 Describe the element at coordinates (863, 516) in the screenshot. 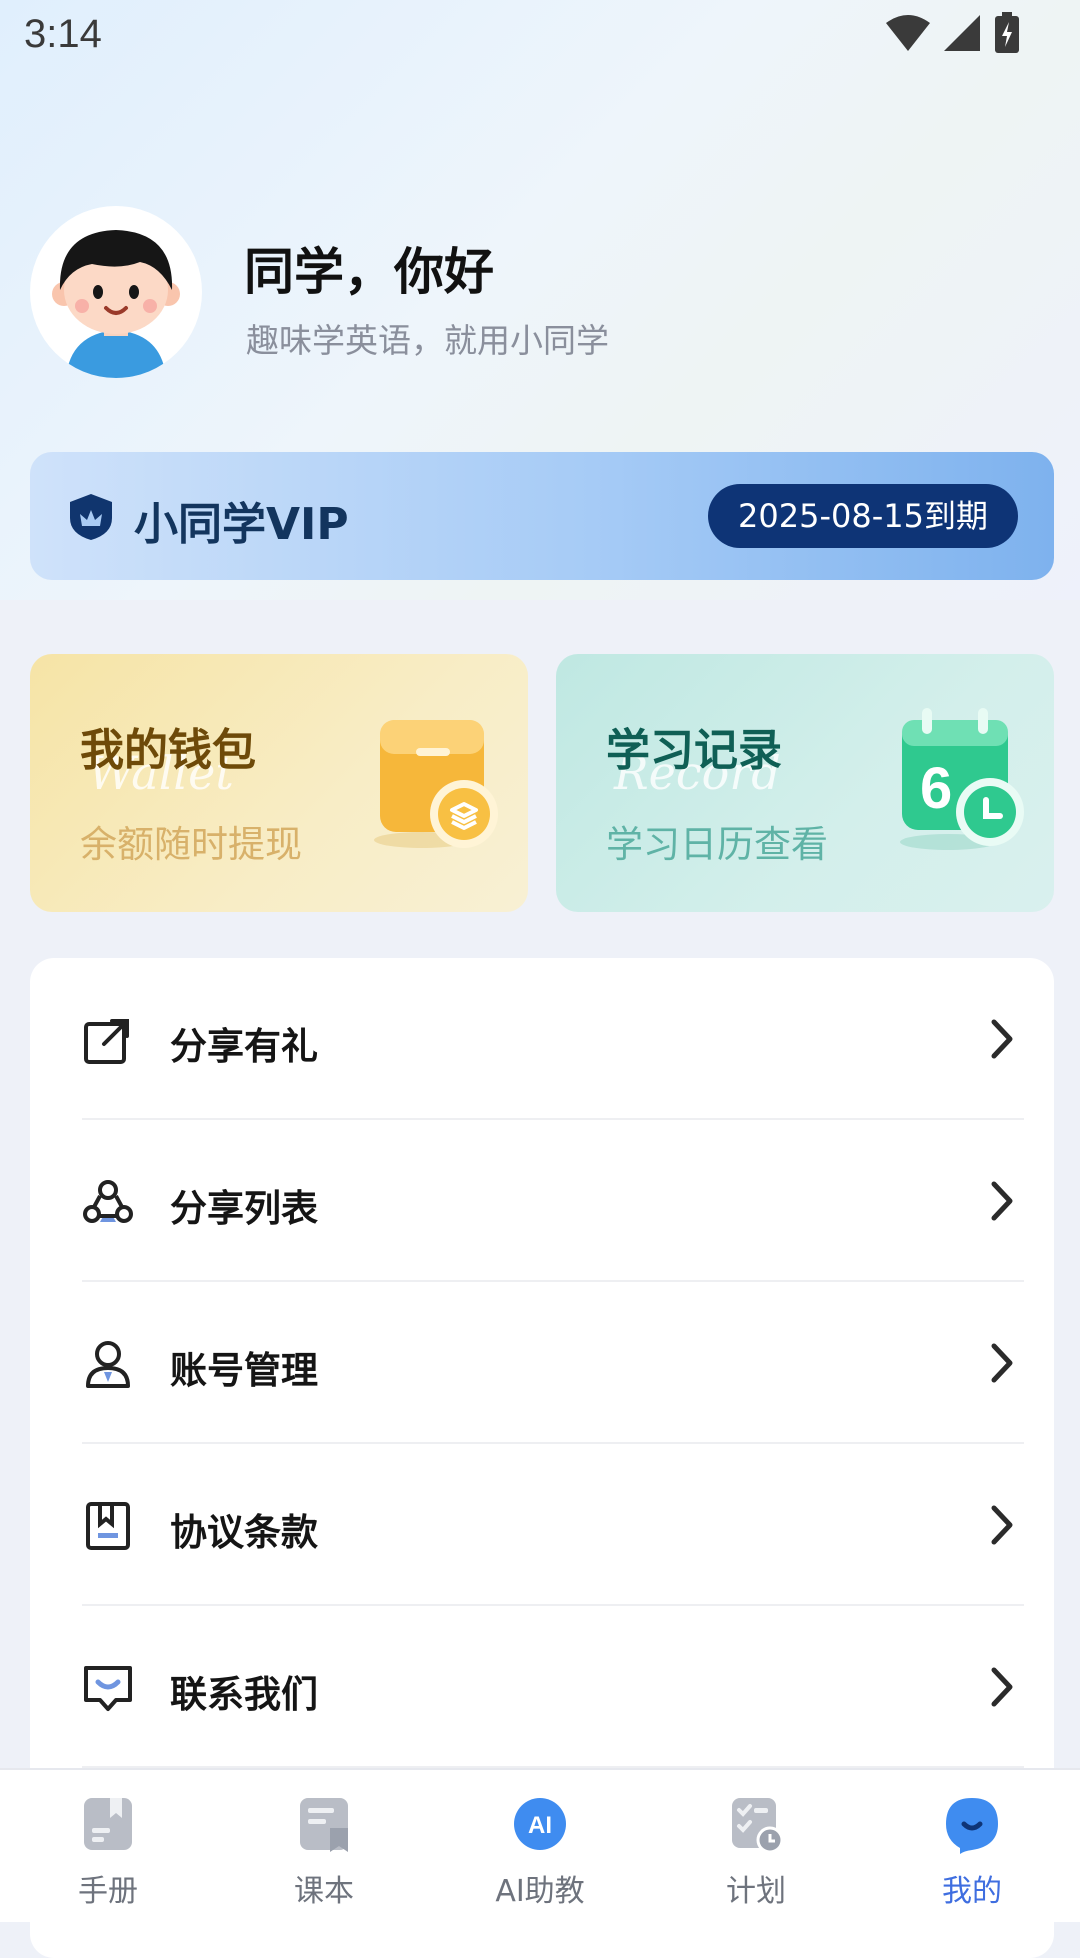

I see `vip-expiry-badge: 2025-08-15到期` at that location.